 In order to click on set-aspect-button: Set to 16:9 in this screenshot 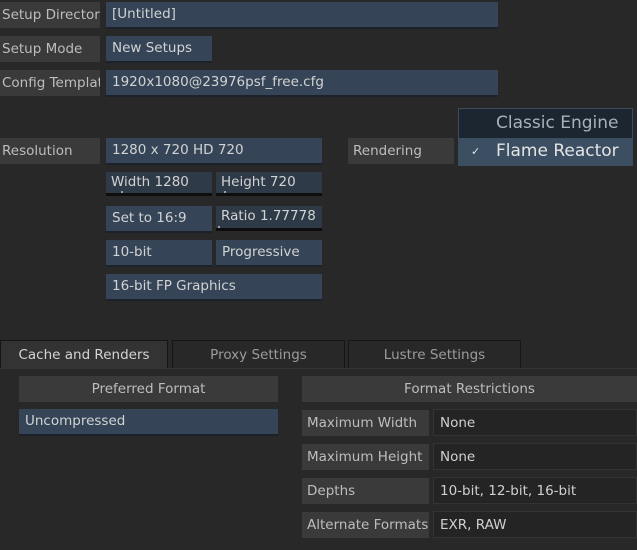, I will do `click(159, 219)`.